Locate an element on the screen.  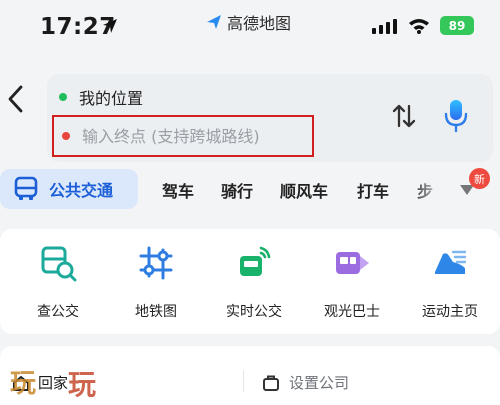
voice-input-icon is located at coordinates (456, 116).